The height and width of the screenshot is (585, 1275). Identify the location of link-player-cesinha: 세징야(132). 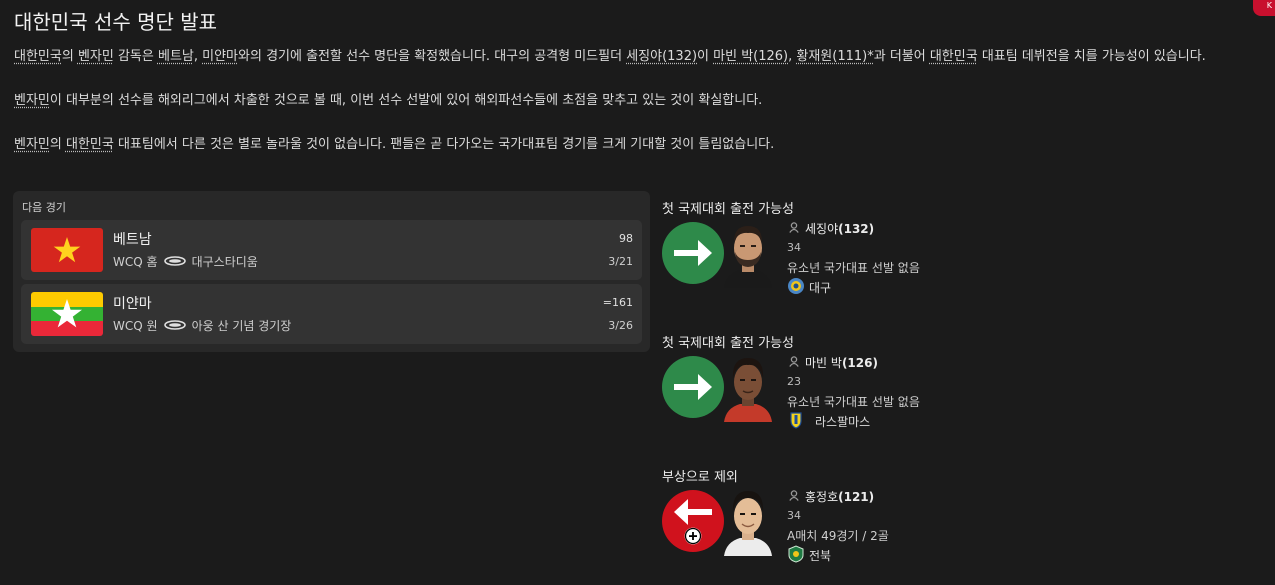
(661, 56).